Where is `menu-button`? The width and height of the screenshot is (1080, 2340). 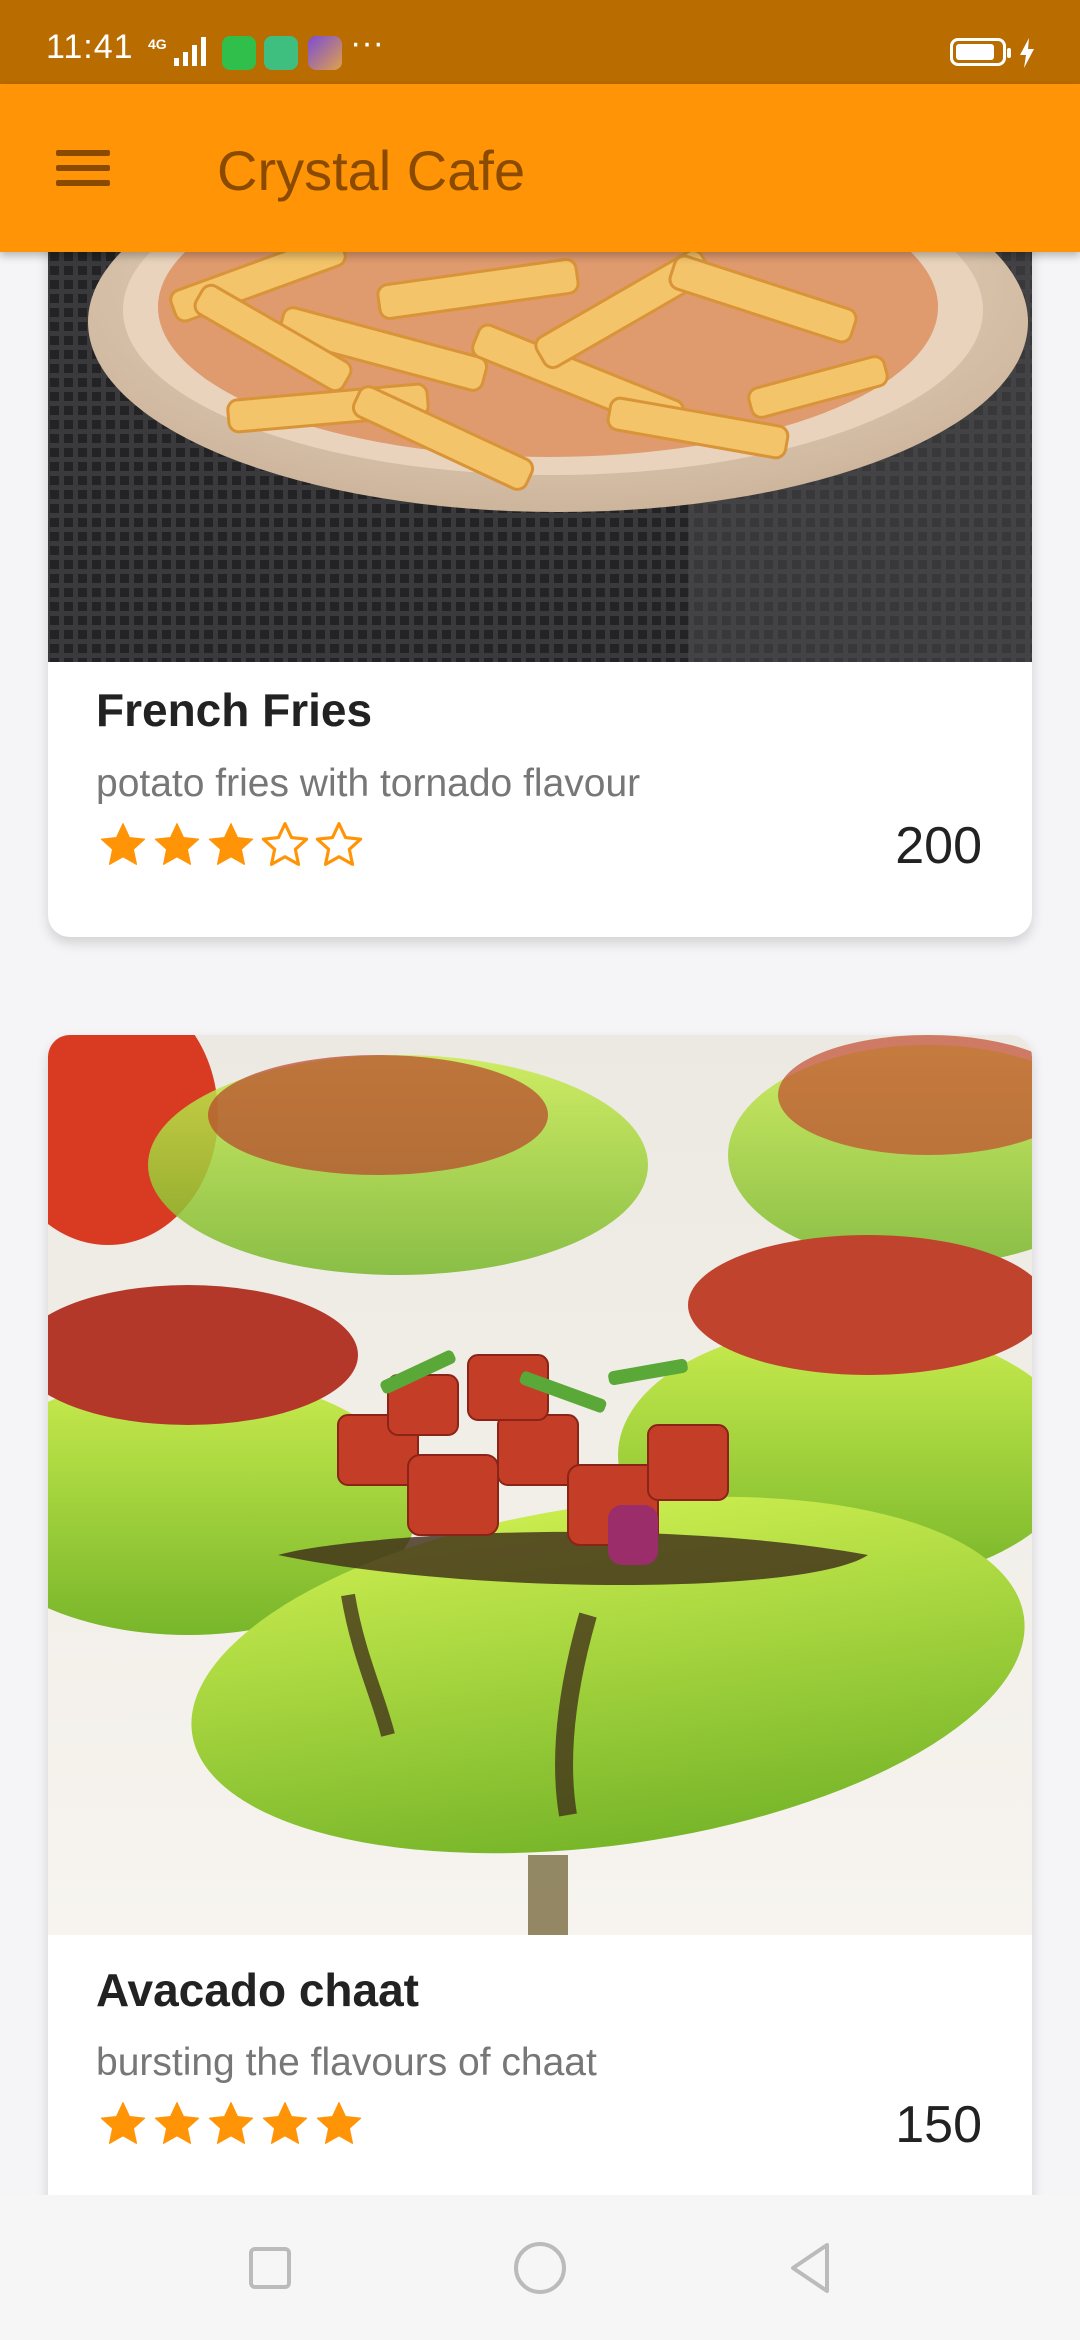 menu-button is located at coordinates (83, 168).